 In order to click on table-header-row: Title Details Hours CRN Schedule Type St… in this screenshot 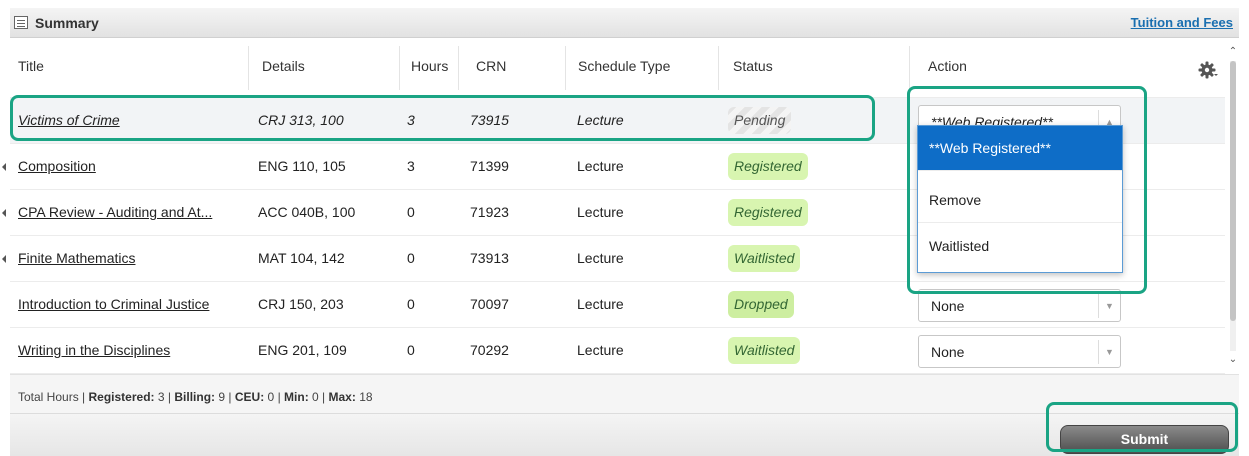, I will do `click(617, 68)`.